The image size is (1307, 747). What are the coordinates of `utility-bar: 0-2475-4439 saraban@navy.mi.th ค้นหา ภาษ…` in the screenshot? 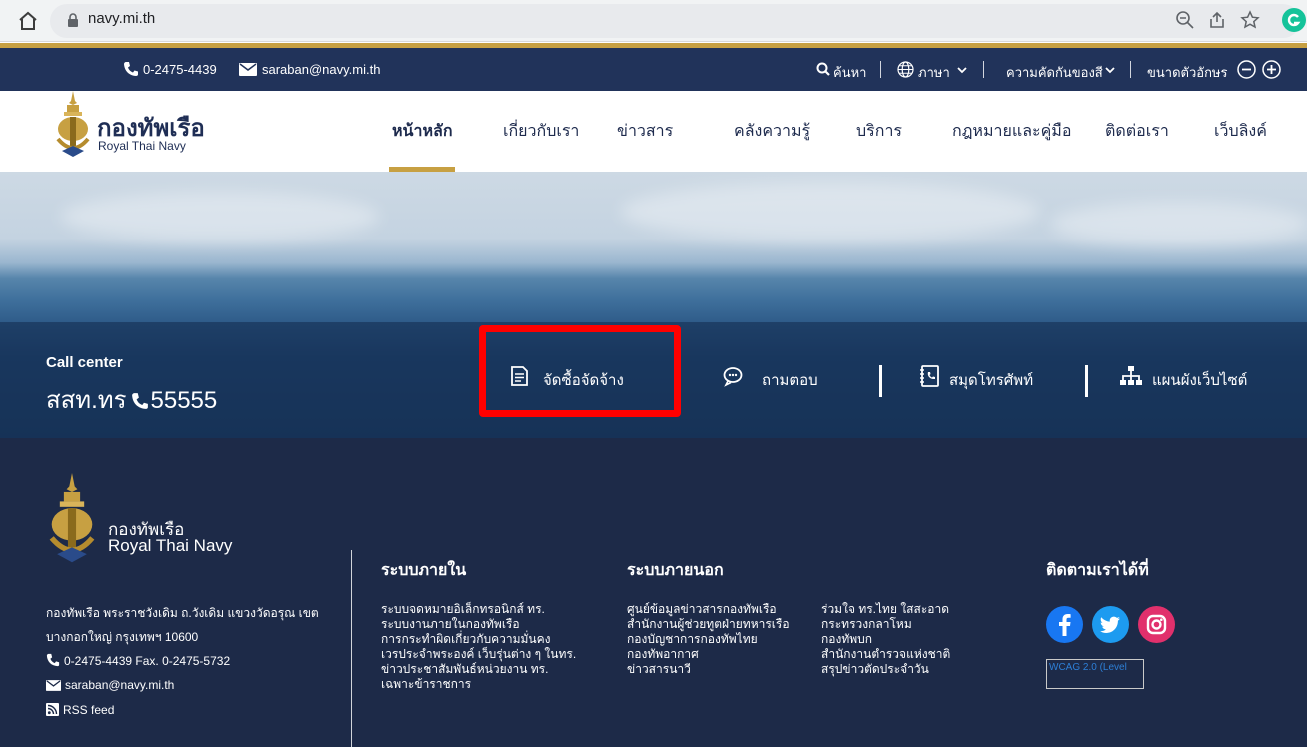 It's located at (653, 69).